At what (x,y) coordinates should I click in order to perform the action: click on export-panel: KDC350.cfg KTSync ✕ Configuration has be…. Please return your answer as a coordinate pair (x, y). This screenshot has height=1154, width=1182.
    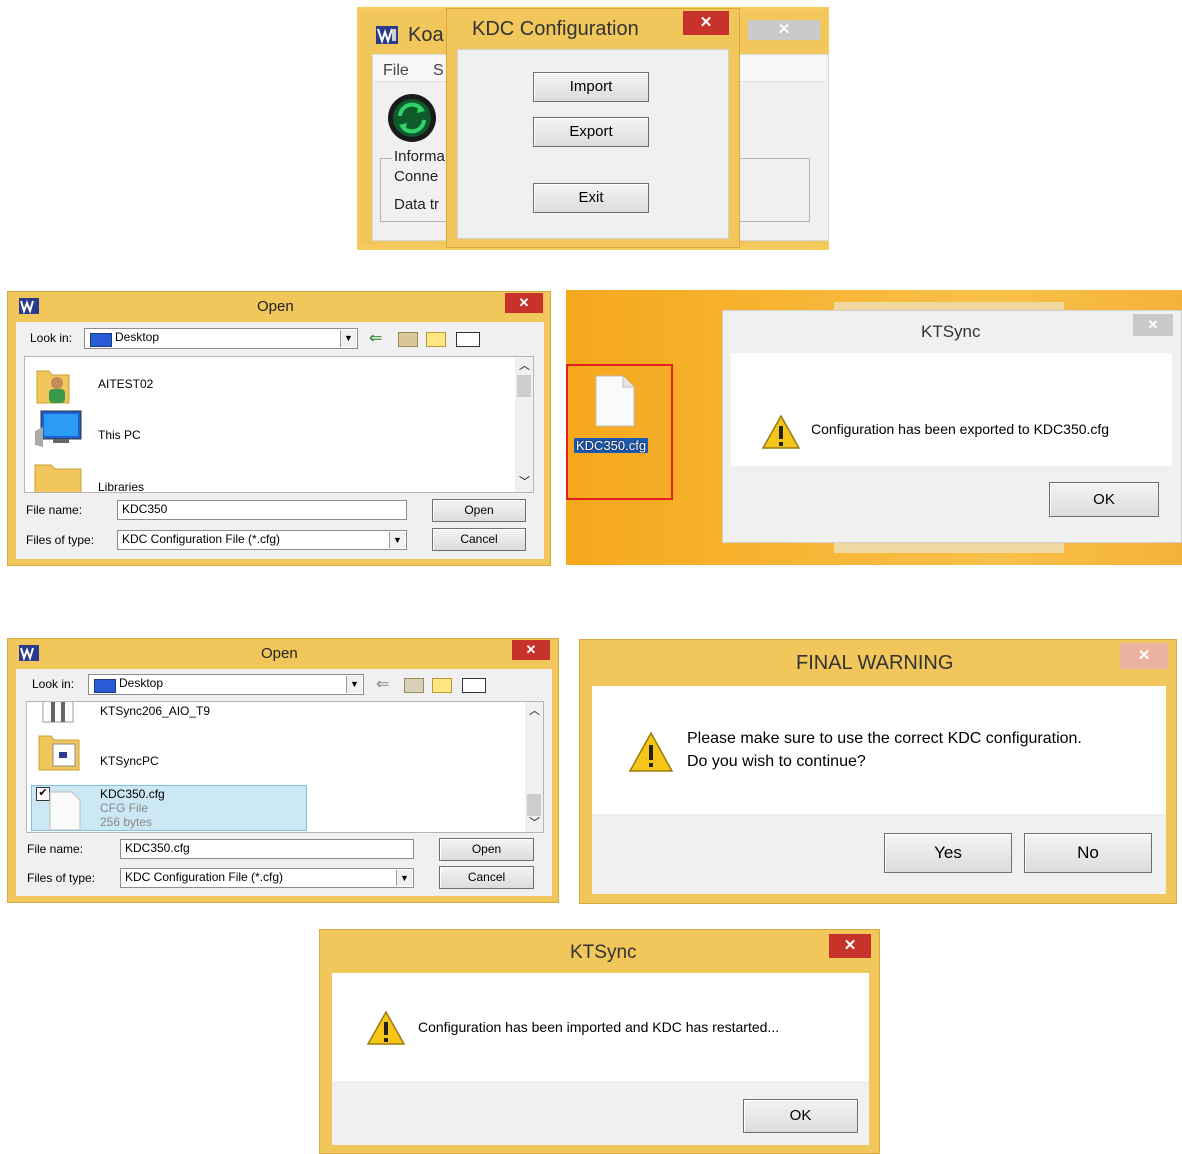
    Looking at the image, I should click on (874, 427).